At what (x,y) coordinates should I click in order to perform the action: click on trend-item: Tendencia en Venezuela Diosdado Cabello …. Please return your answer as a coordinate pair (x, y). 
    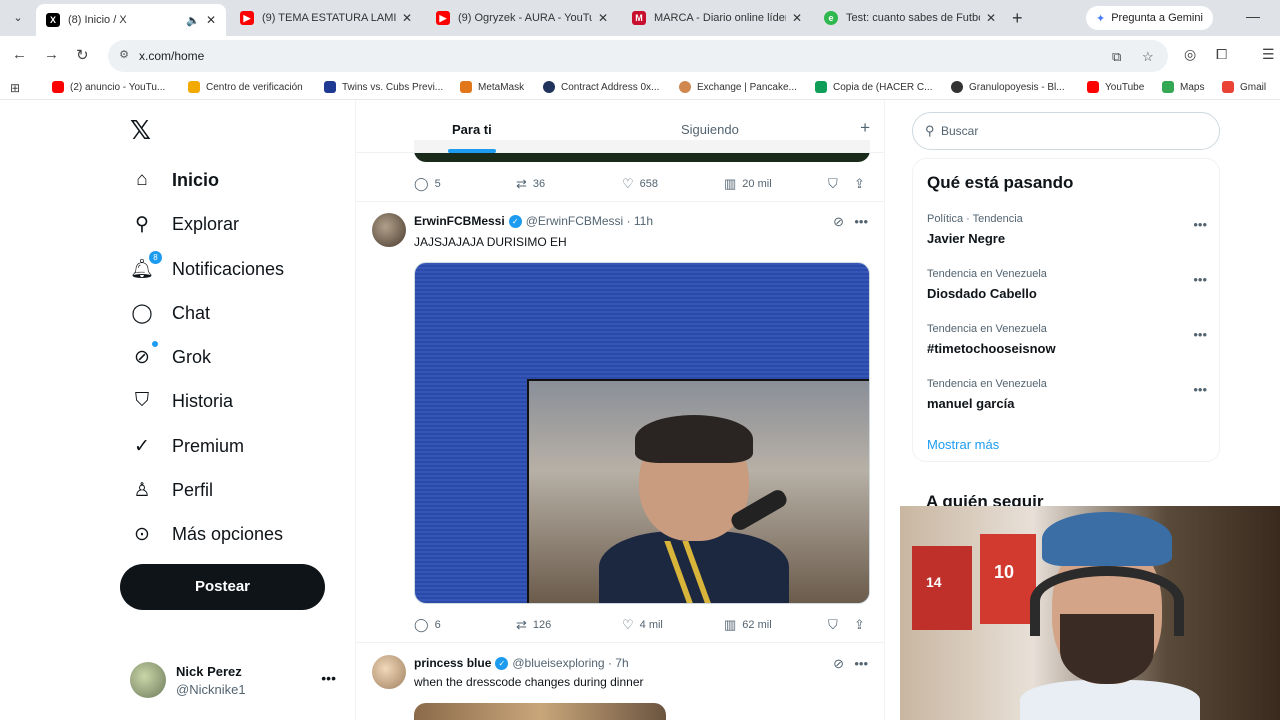
    Looking at the image, I should click on (1067, 288).